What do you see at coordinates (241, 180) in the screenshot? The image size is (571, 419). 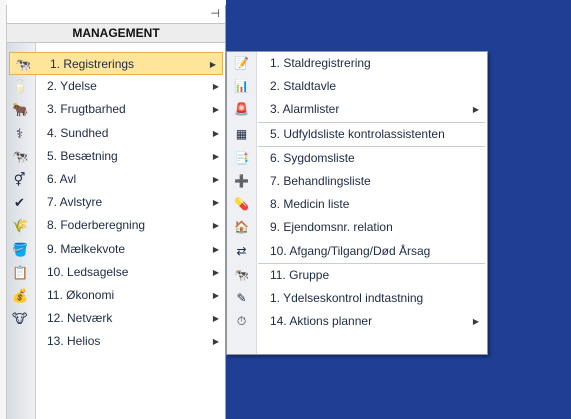 I see `treatment-list-icon: ➕` at bounding box center [241, 180].